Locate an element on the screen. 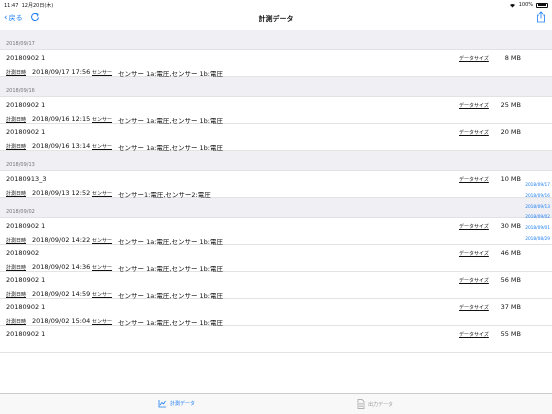  tab-output-data: 出力データ is located at coordinates (375, 404).